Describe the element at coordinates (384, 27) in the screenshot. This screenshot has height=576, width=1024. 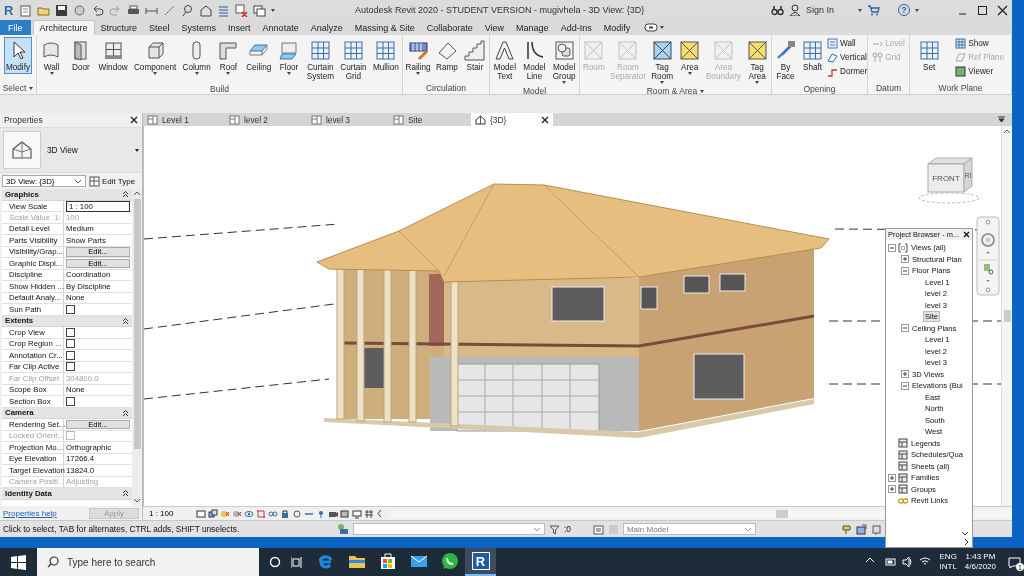
I see `ribbon-tab: Massing & Site` at that location.